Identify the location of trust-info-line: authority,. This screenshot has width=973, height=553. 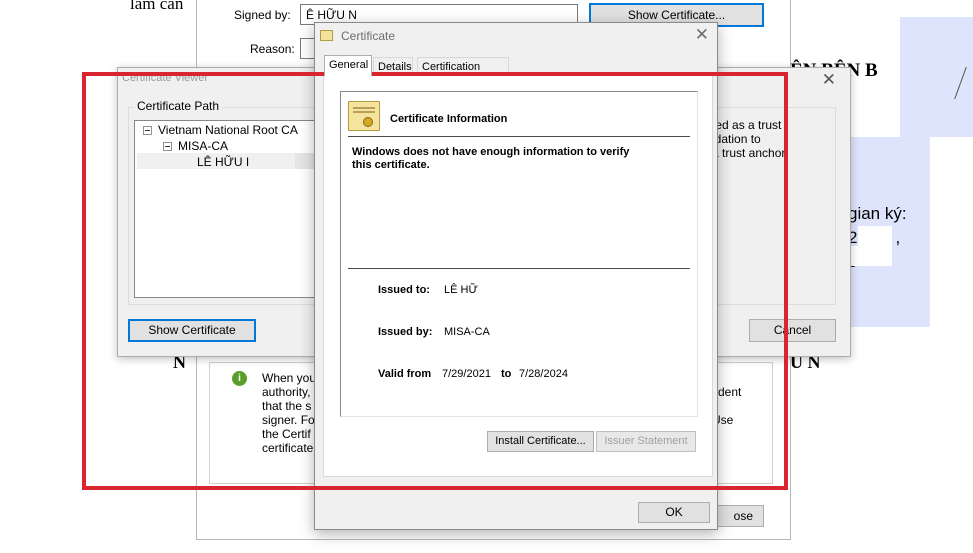
(286, 392).